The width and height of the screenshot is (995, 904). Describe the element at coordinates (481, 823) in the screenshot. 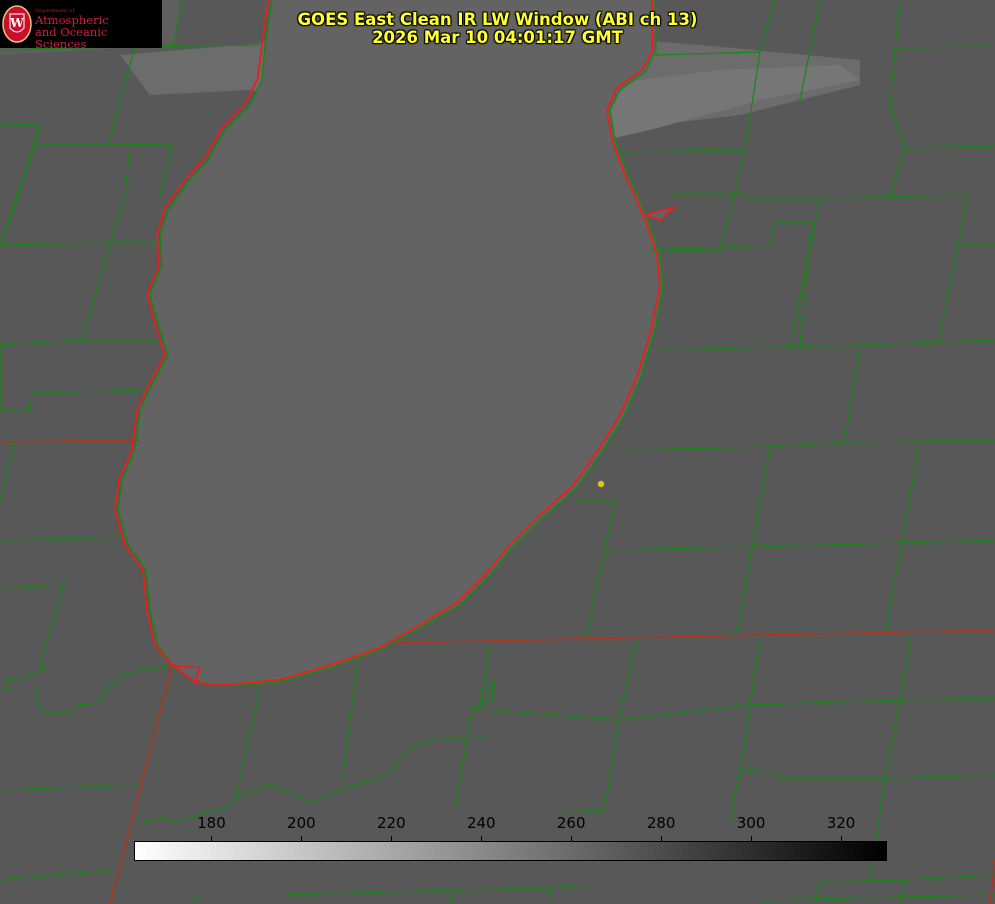

I see `colorbar-tick-label: 240` at that location.